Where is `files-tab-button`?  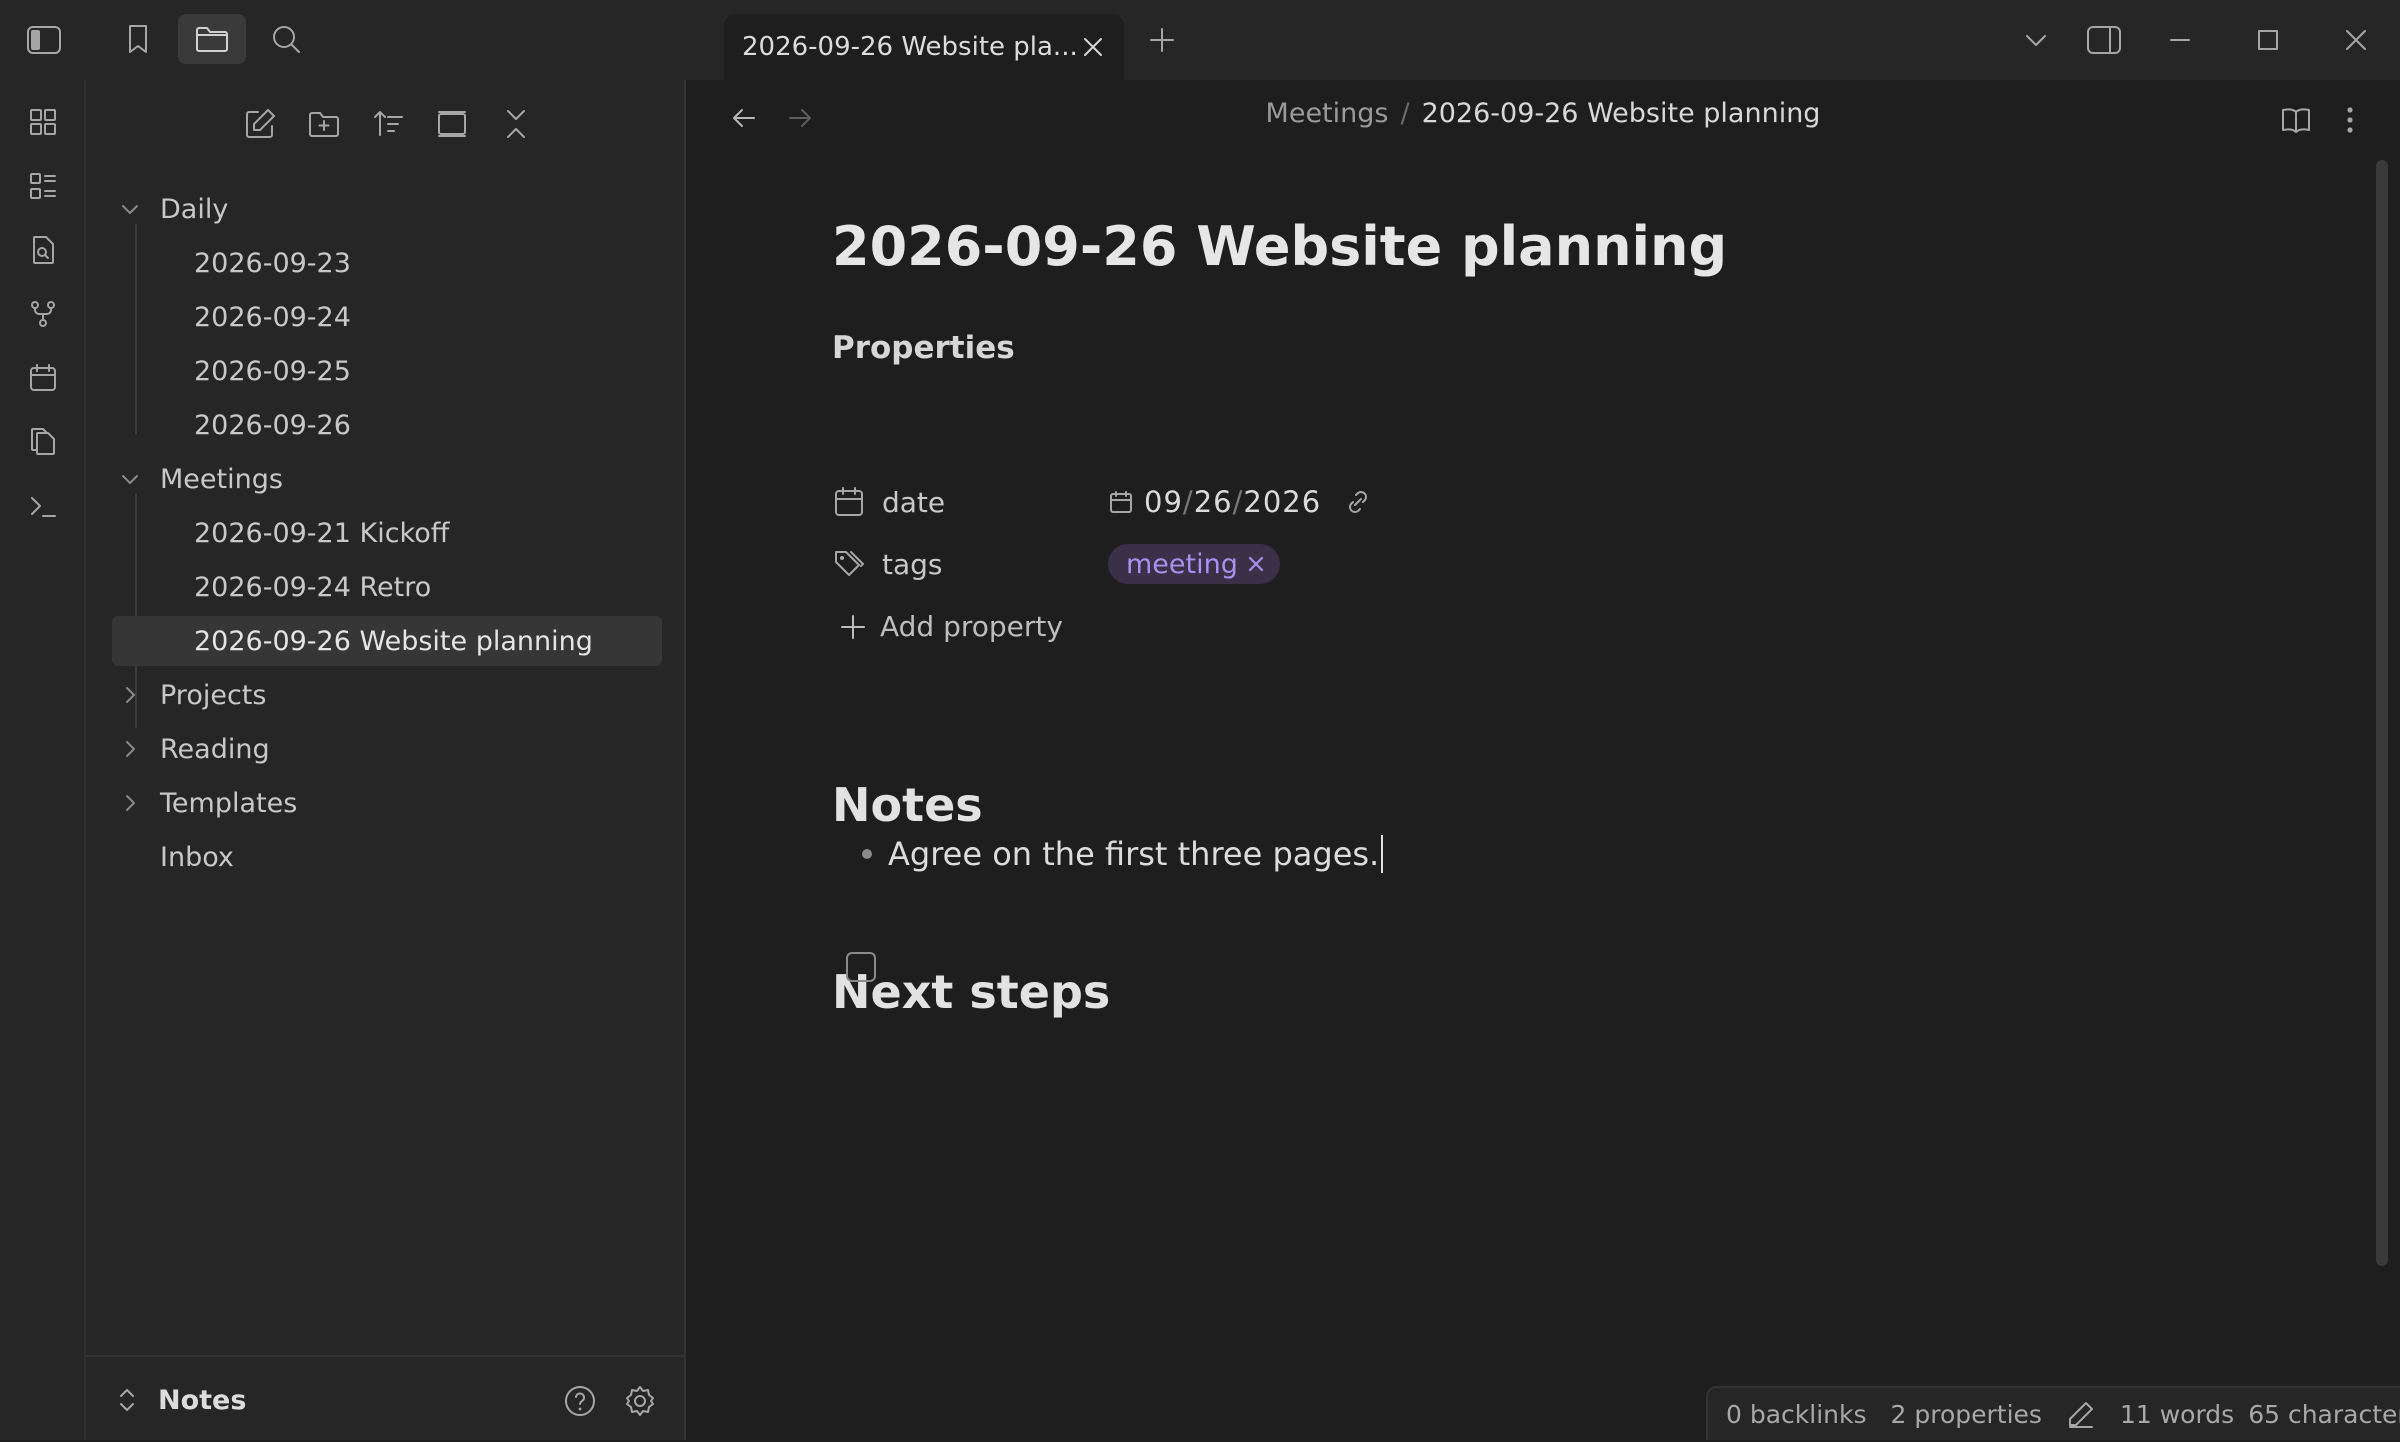 files-tab-button is located at coordinates (212, 39).